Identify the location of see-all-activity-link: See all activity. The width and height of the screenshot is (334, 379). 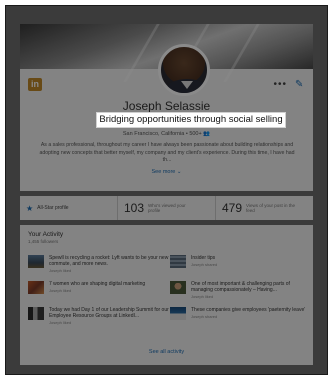
(166, 352).